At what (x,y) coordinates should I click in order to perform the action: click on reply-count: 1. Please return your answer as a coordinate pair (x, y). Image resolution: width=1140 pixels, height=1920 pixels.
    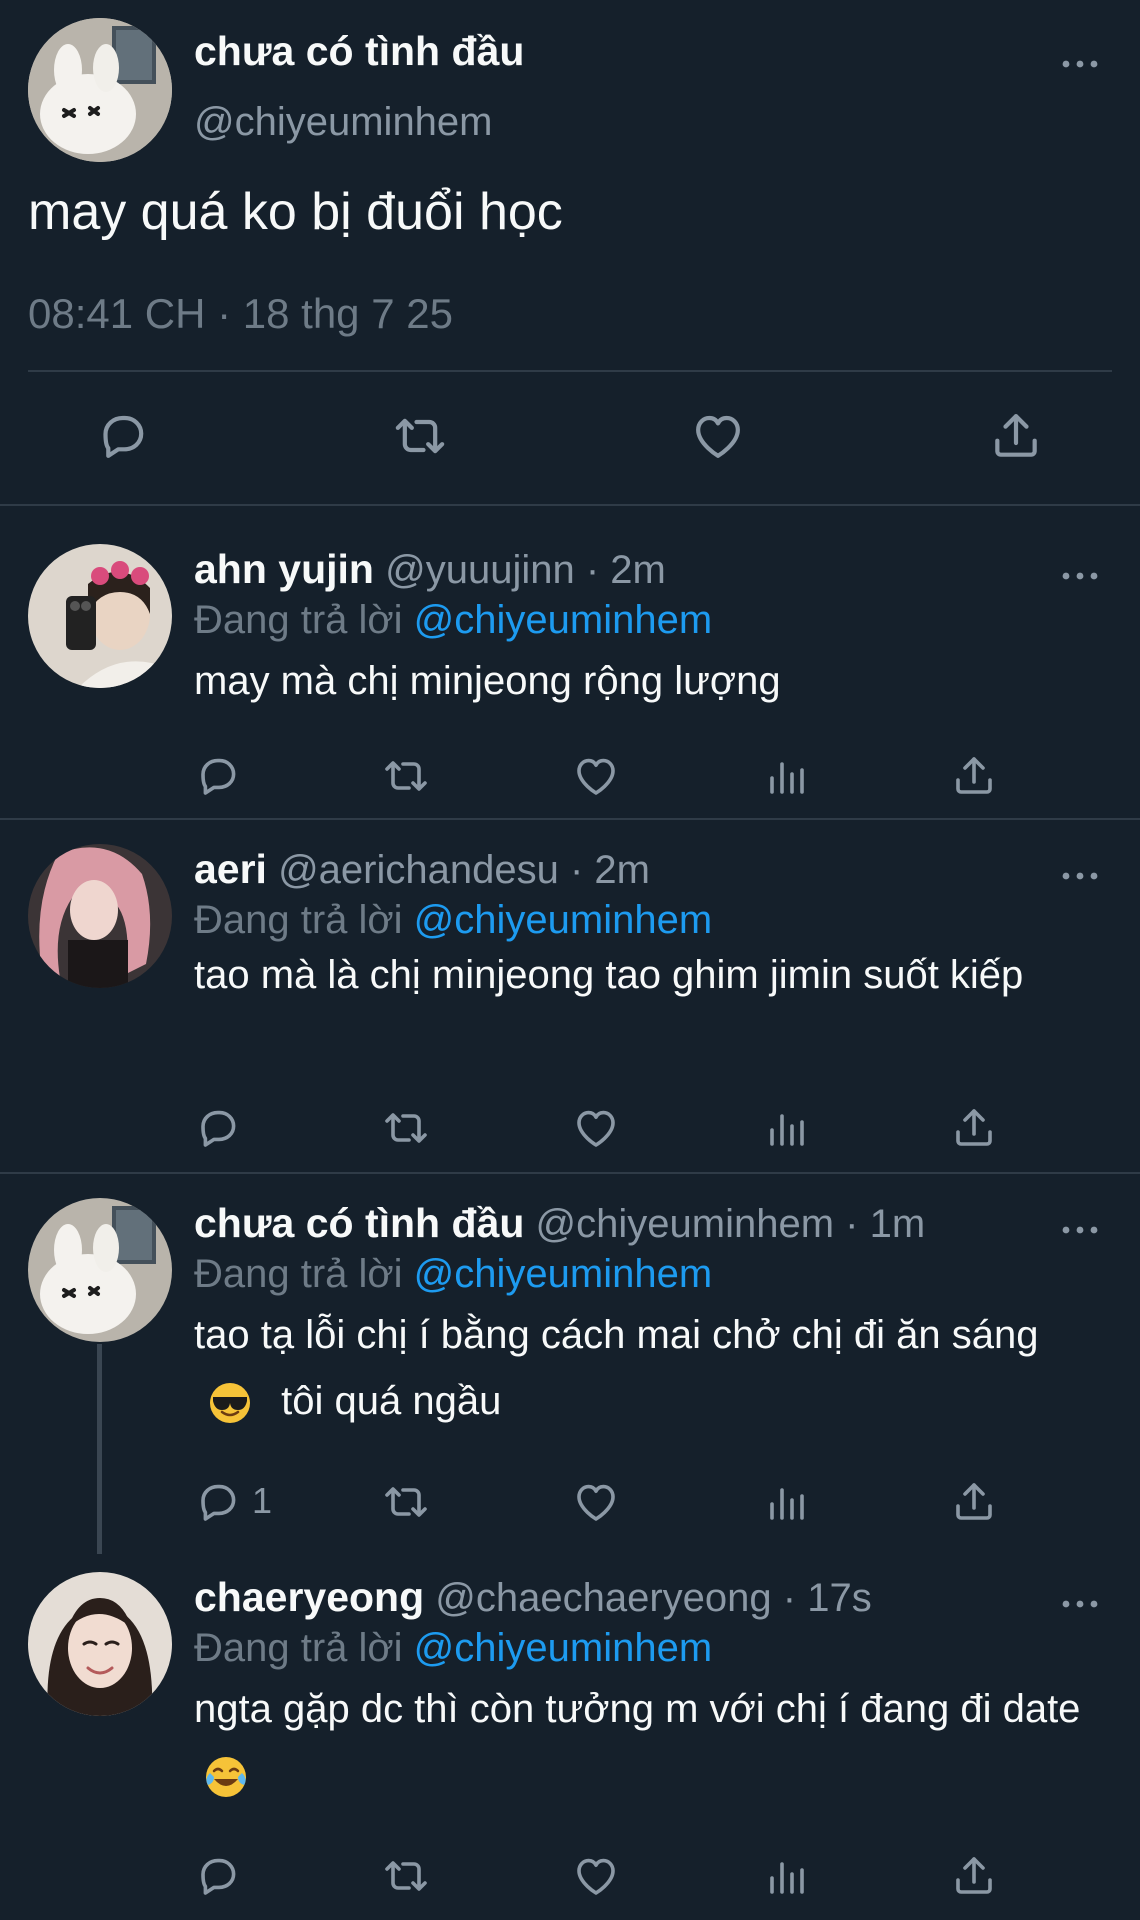
    Looking at the image, I should click on (262, 1500).